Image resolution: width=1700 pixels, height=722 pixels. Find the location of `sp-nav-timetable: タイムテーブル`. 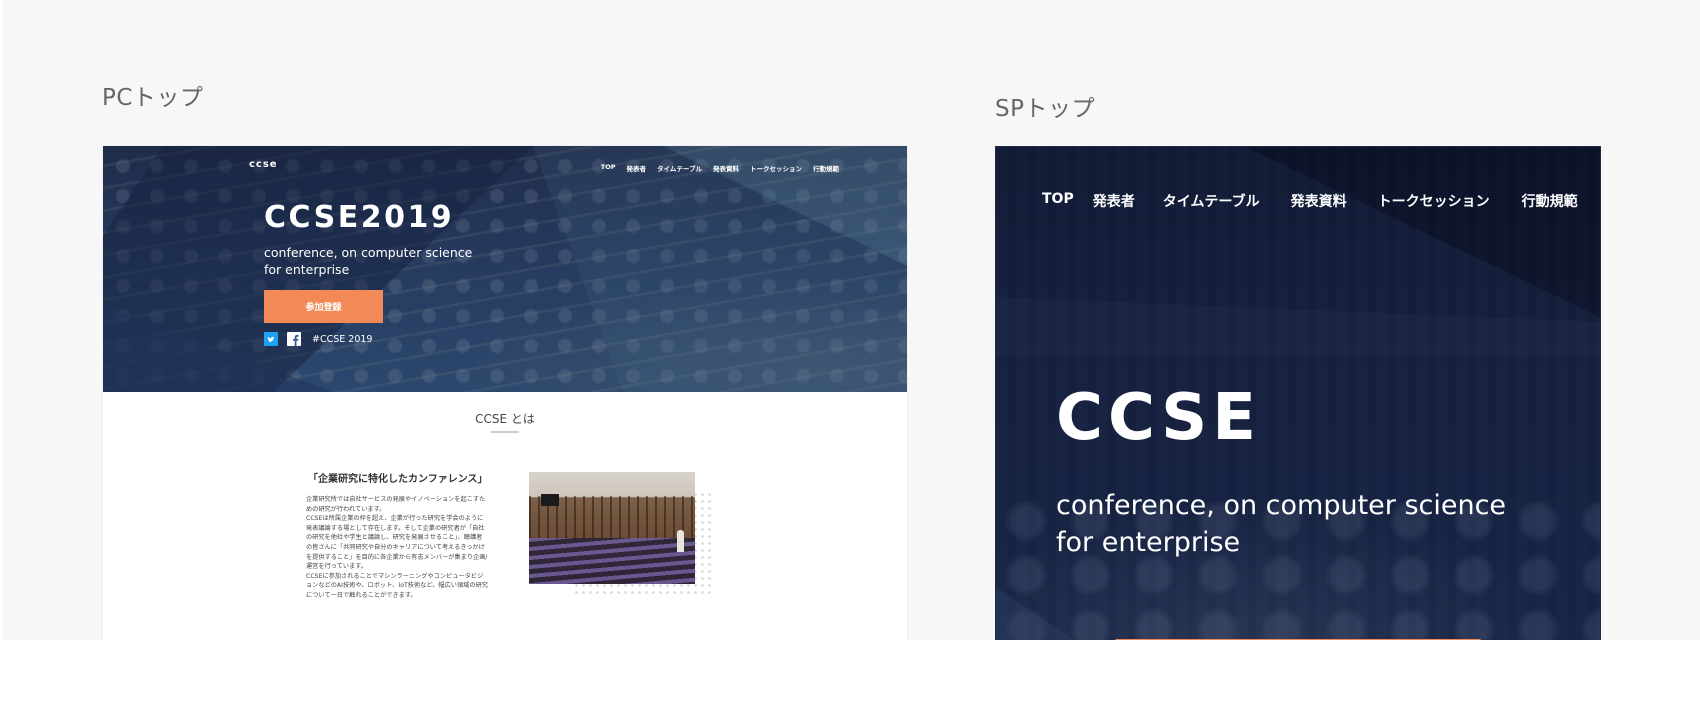

sp-nav-timetable: タイムテーブル is located at coordinates (1211, 201).